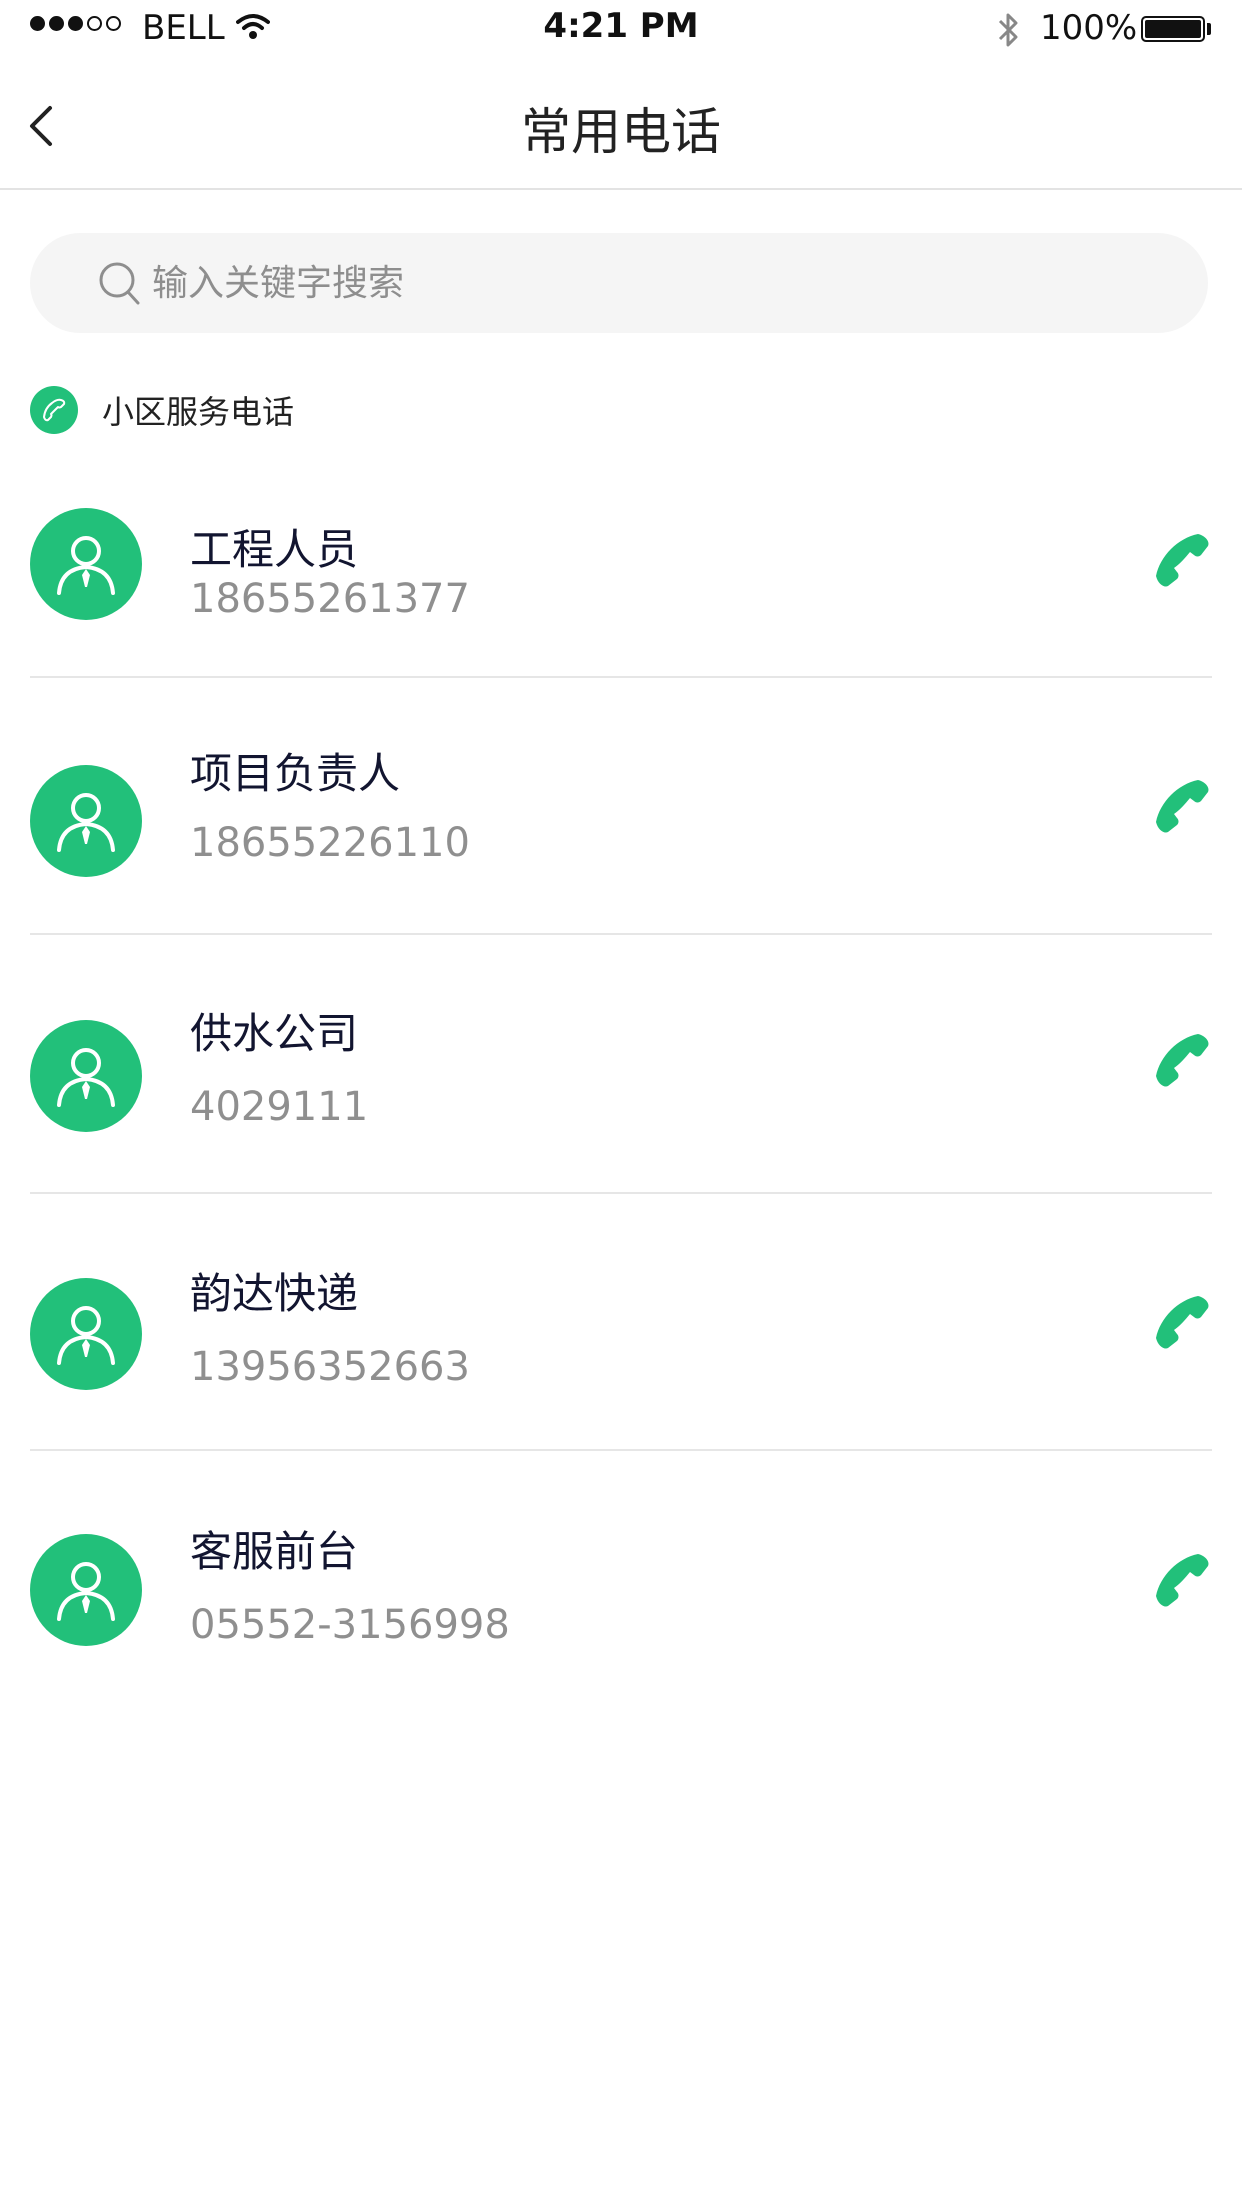  Describe the element at coordinates (621, 830) in the screenshot. I see `contact-item: 项目负责人 18655226110` at that location.